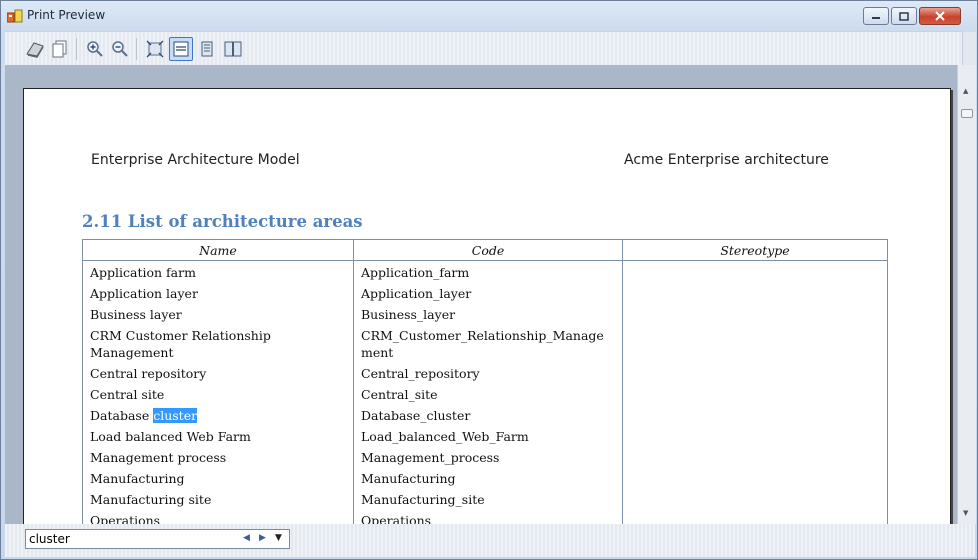 The width and height of the screenshot is (978, 560). I want to click on close-button, so click(940, 16).